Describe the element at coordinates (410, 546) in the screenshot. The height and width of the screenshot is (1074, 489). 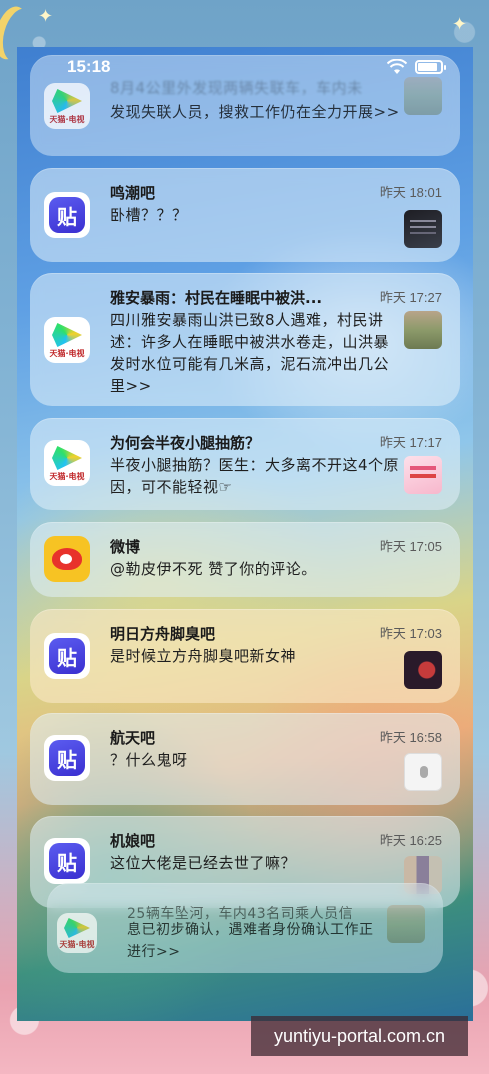
I see `notification-time: 昨天 17:05` at that location.